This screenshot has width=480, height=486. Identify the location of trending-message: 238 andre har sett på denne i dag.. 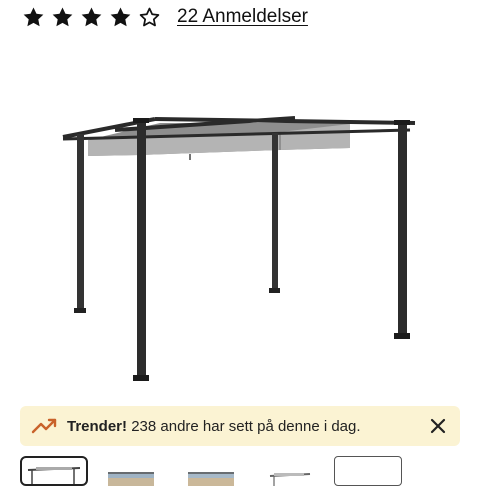
(246, 426).